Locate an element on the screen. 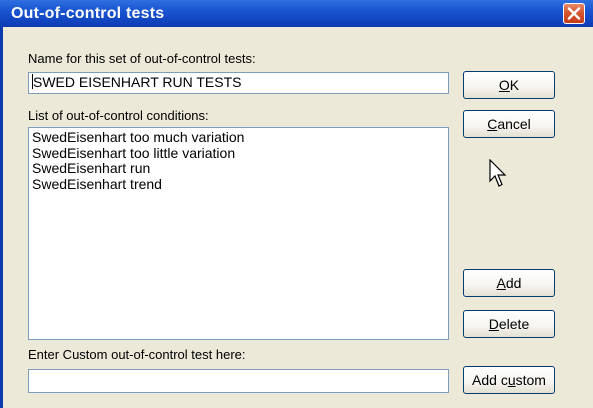 The image size is (593, 408). add-custom-button: Add custom is located at coordinates (509, 380).